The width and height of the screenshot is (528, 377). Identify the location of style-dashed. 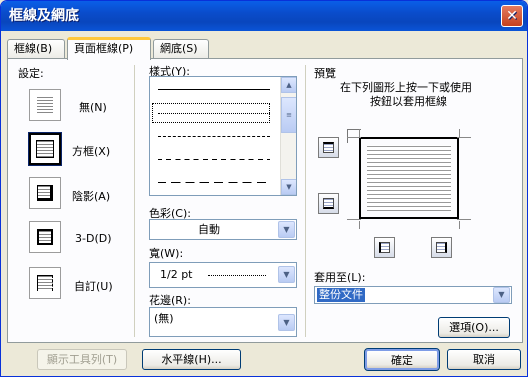
(214, 159).